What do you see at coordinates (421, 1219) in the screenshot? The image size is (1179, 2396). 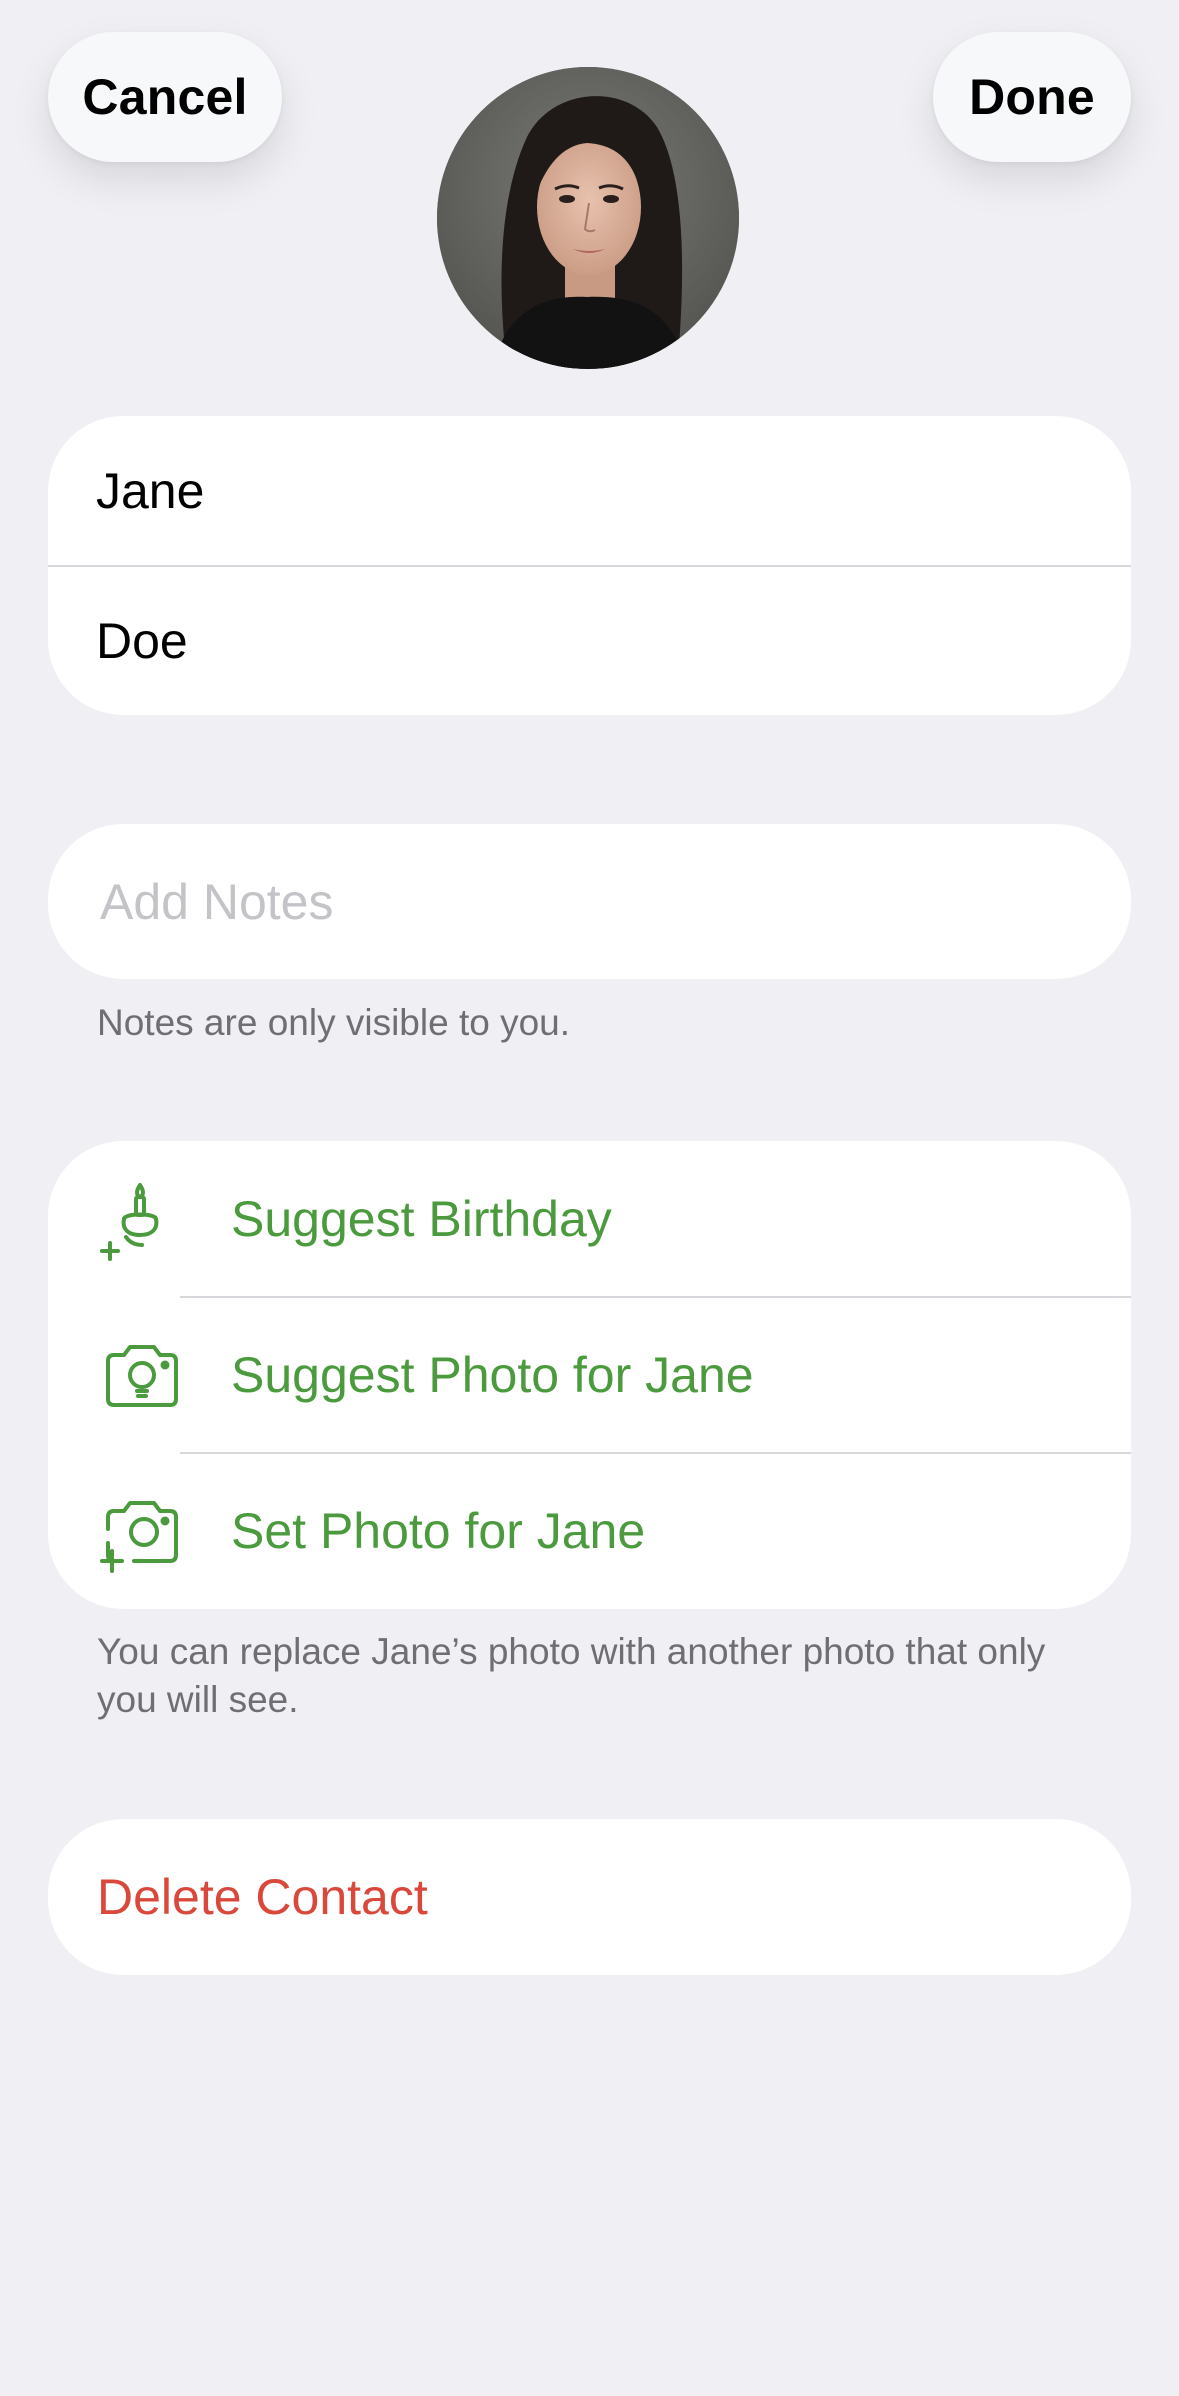 I see `suggest-birthday-label: Suggest Birthday` at bounding box center [421, 1219].